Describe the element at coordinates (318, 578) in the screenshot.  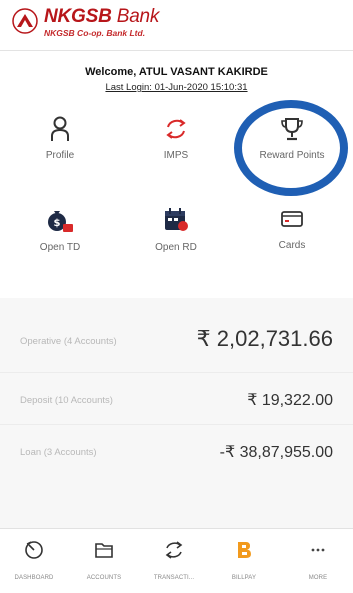
I see `nav-label: MORE` at that location.